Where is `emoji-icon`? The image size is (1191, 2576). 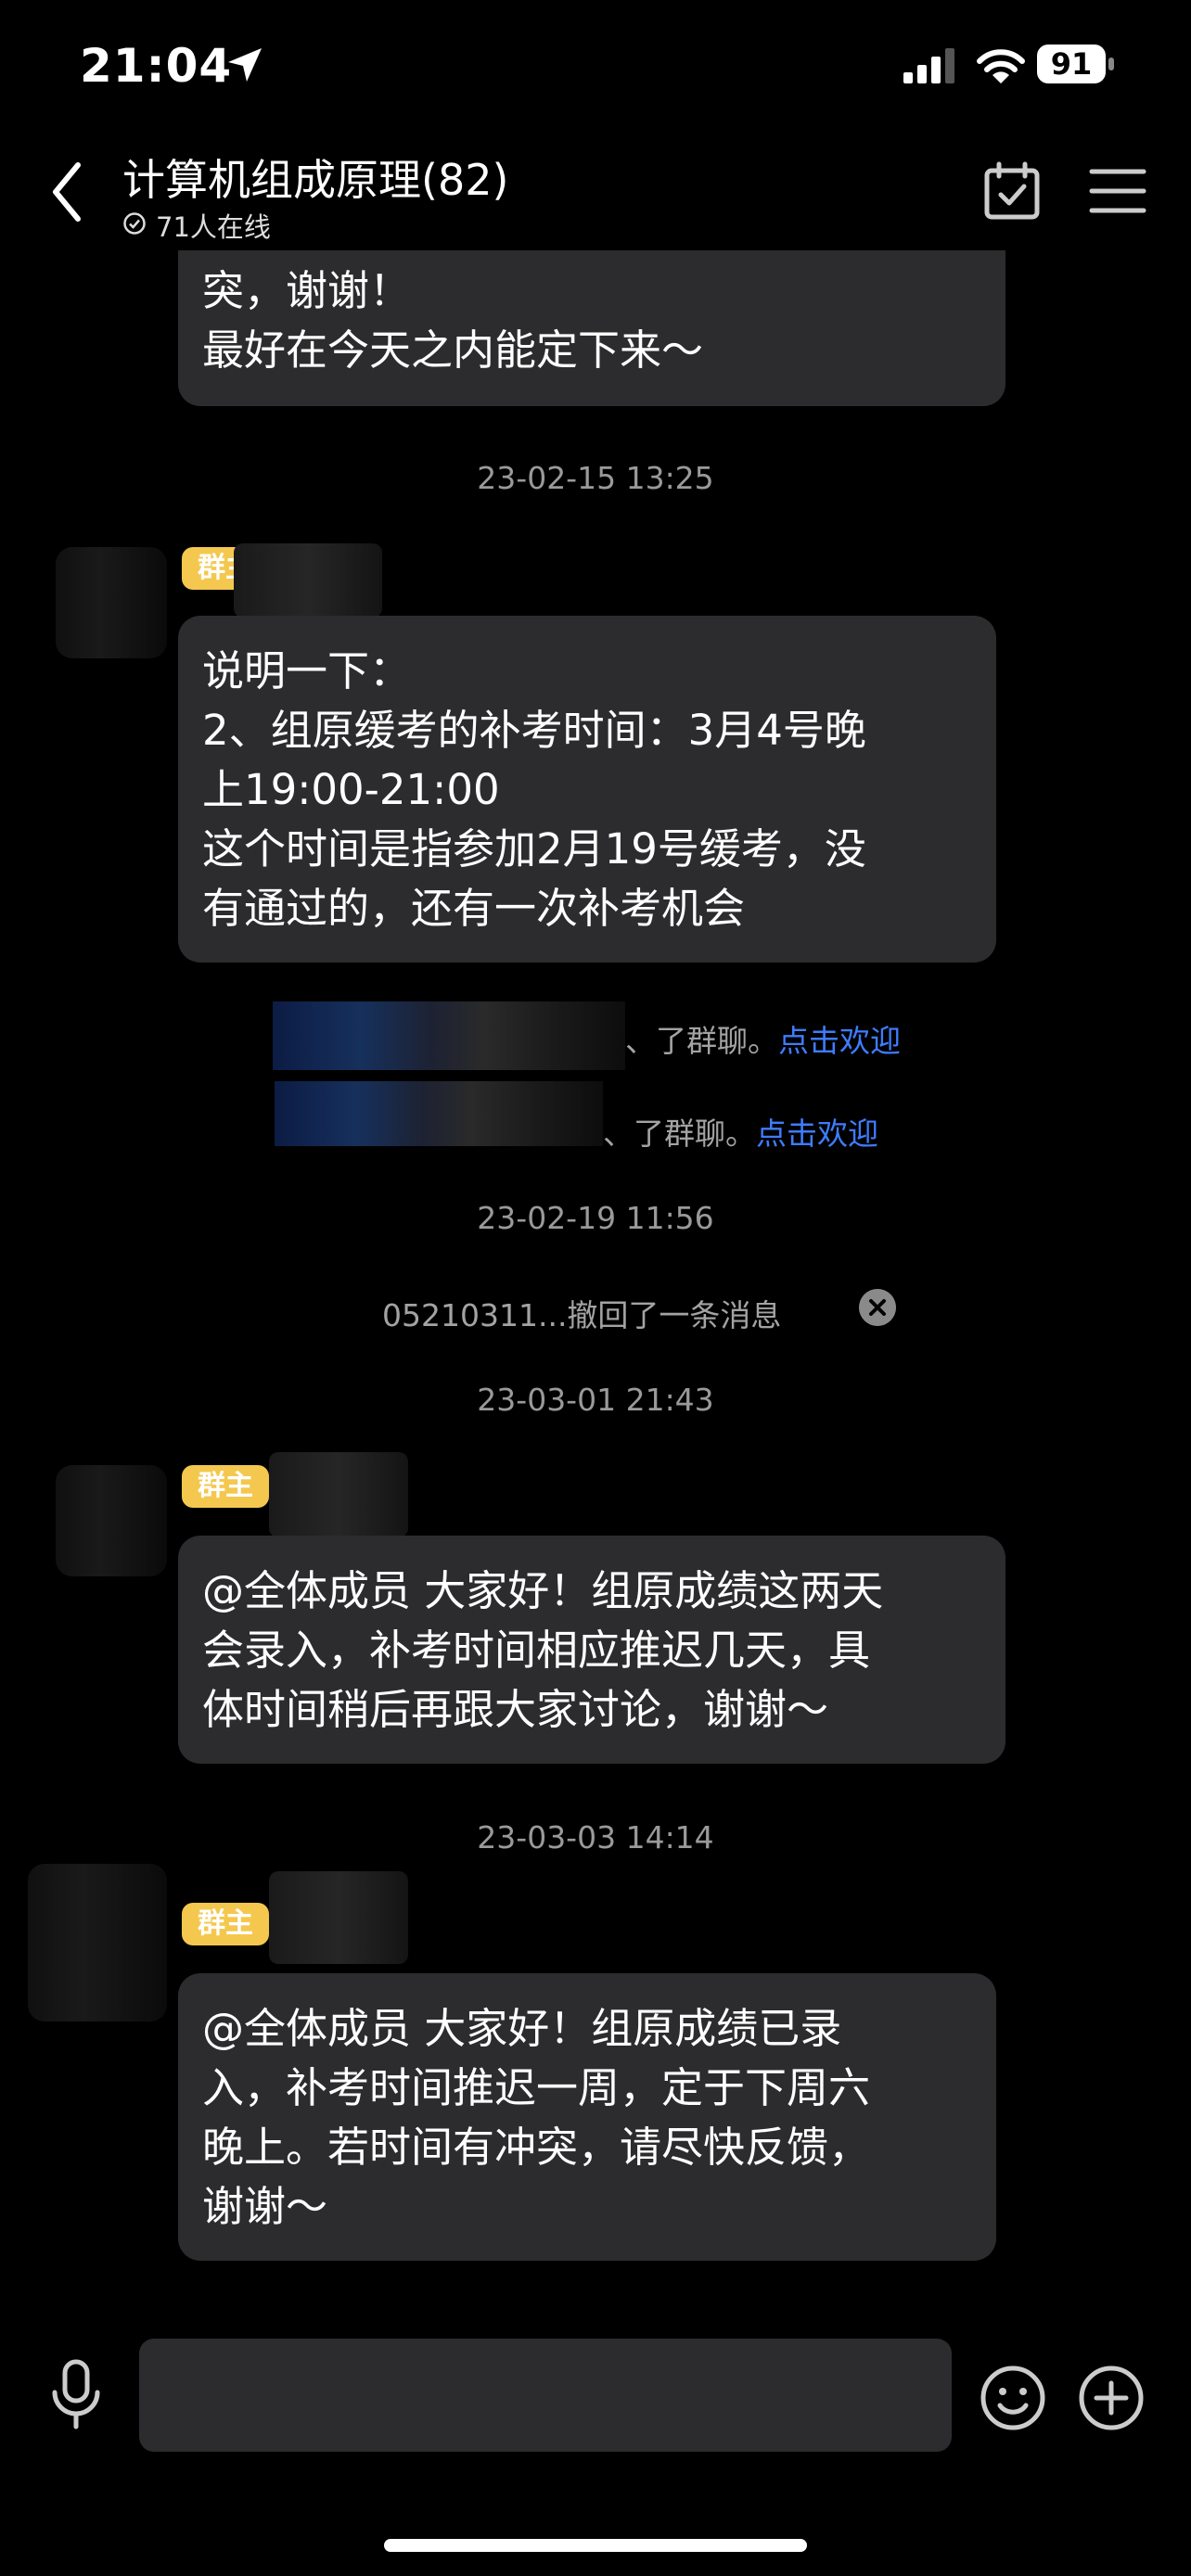 emoji-icon is located at coordinates (1013, 2398).